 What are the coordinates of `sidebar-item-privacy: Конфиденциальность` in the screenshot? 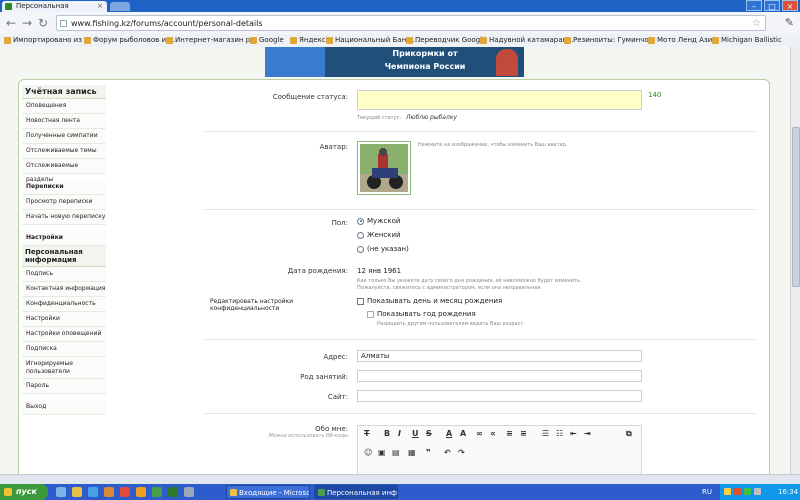 It's located at (64, 304).